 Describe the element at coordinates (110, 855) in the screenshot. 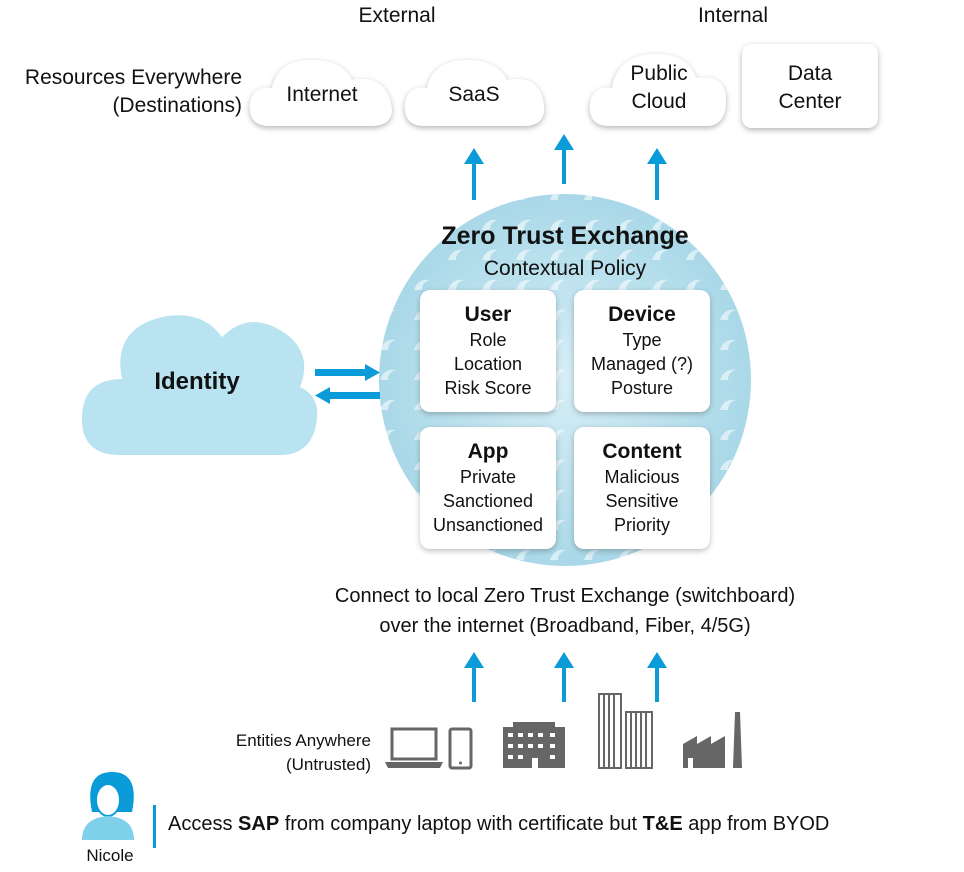

I see `user-name: Nicole` at that location.